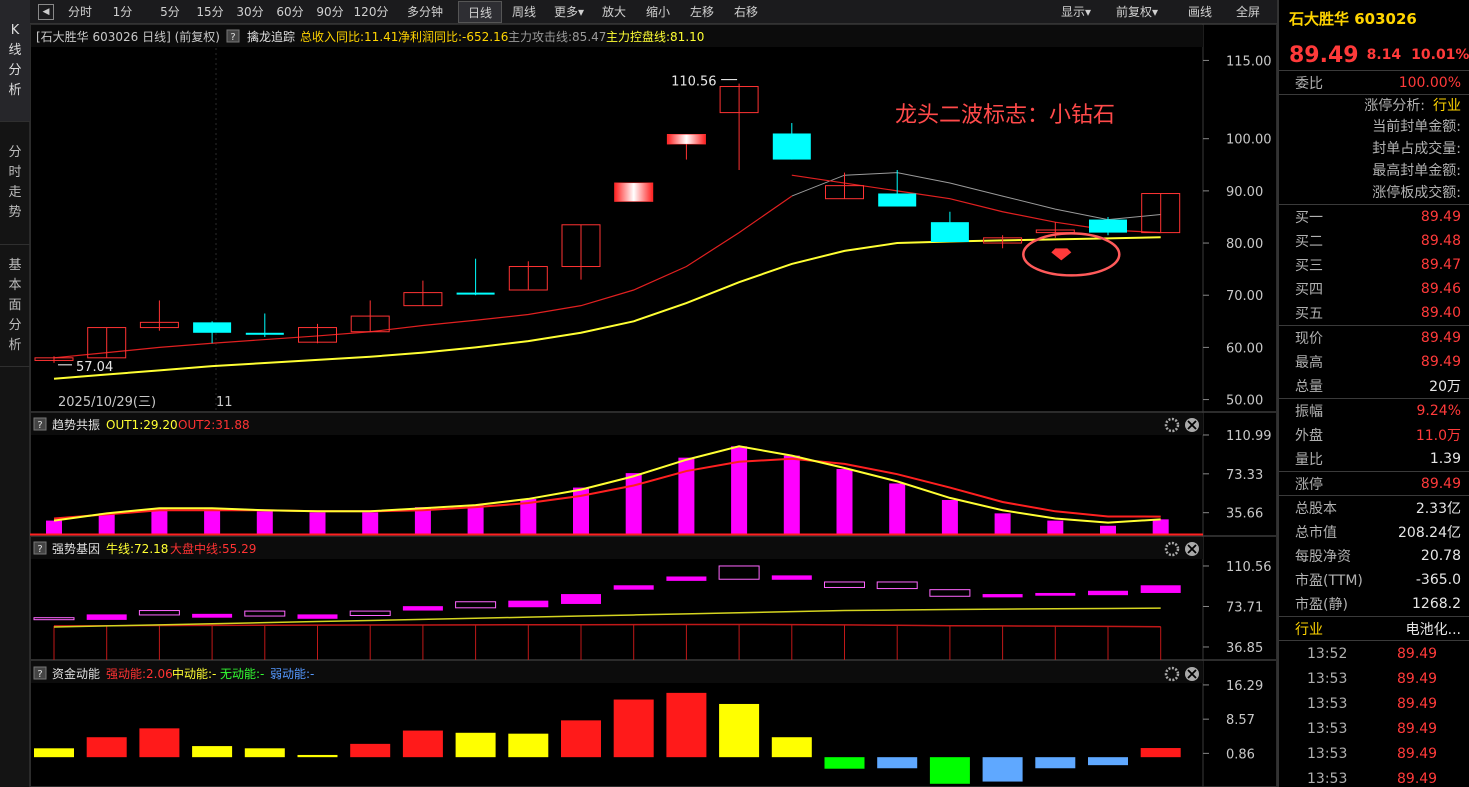 This screenshot has width=1469, height=787. What do you see at coordinates (76, 549) in the screenshot?
I see `panel3-name: 强势基因` at bounding box center [76, 549].